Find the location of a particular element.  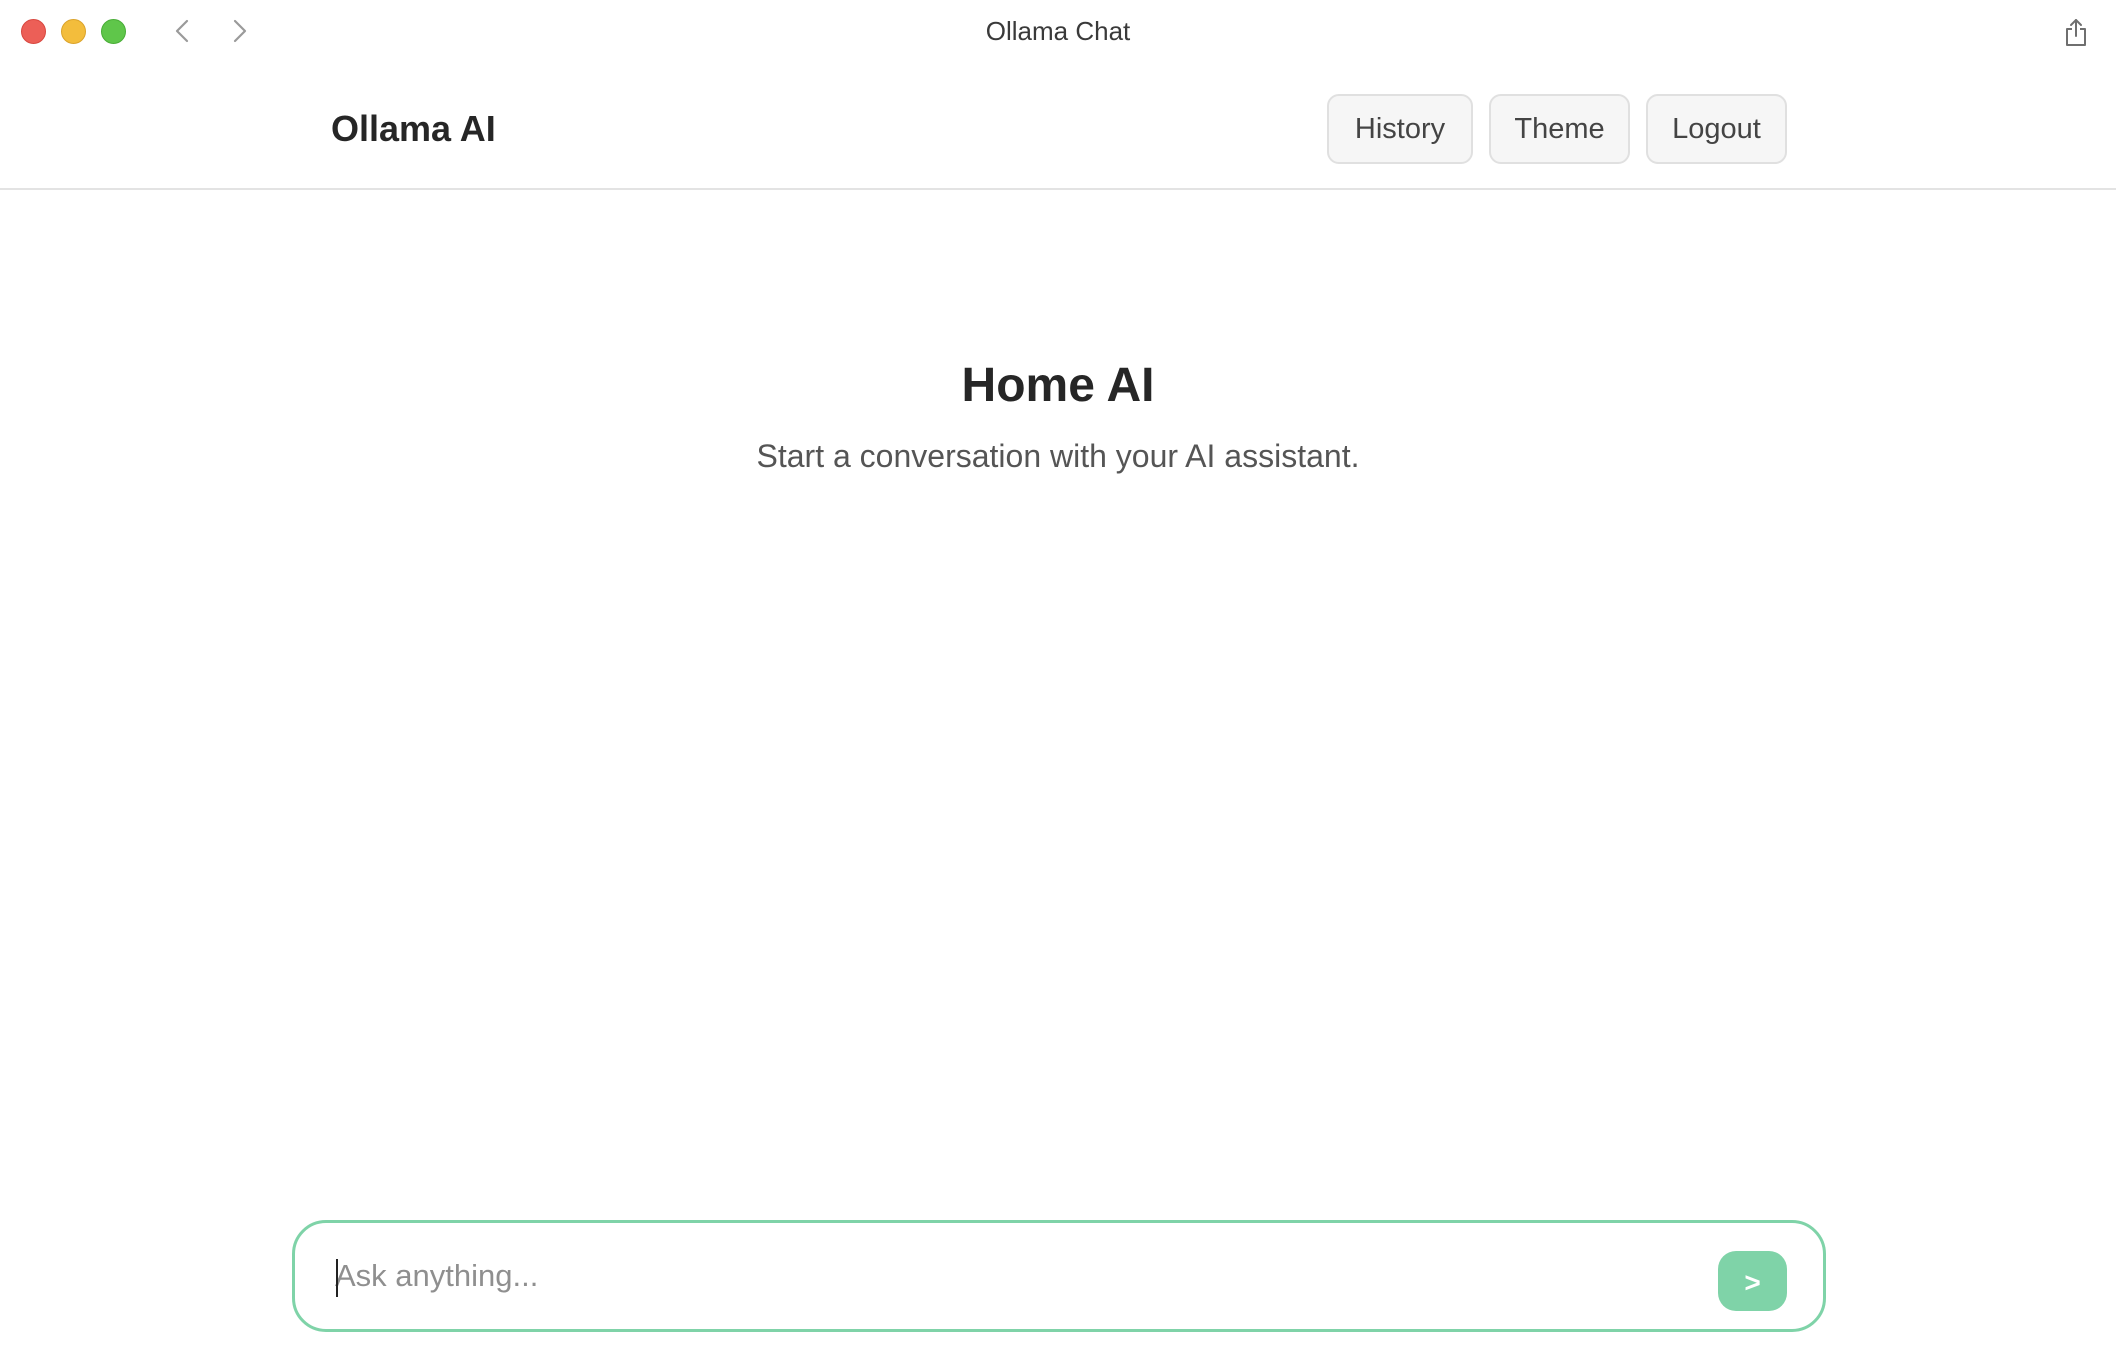

window-titlebar: Ollama Chat is located at coordinates (1058, 32).